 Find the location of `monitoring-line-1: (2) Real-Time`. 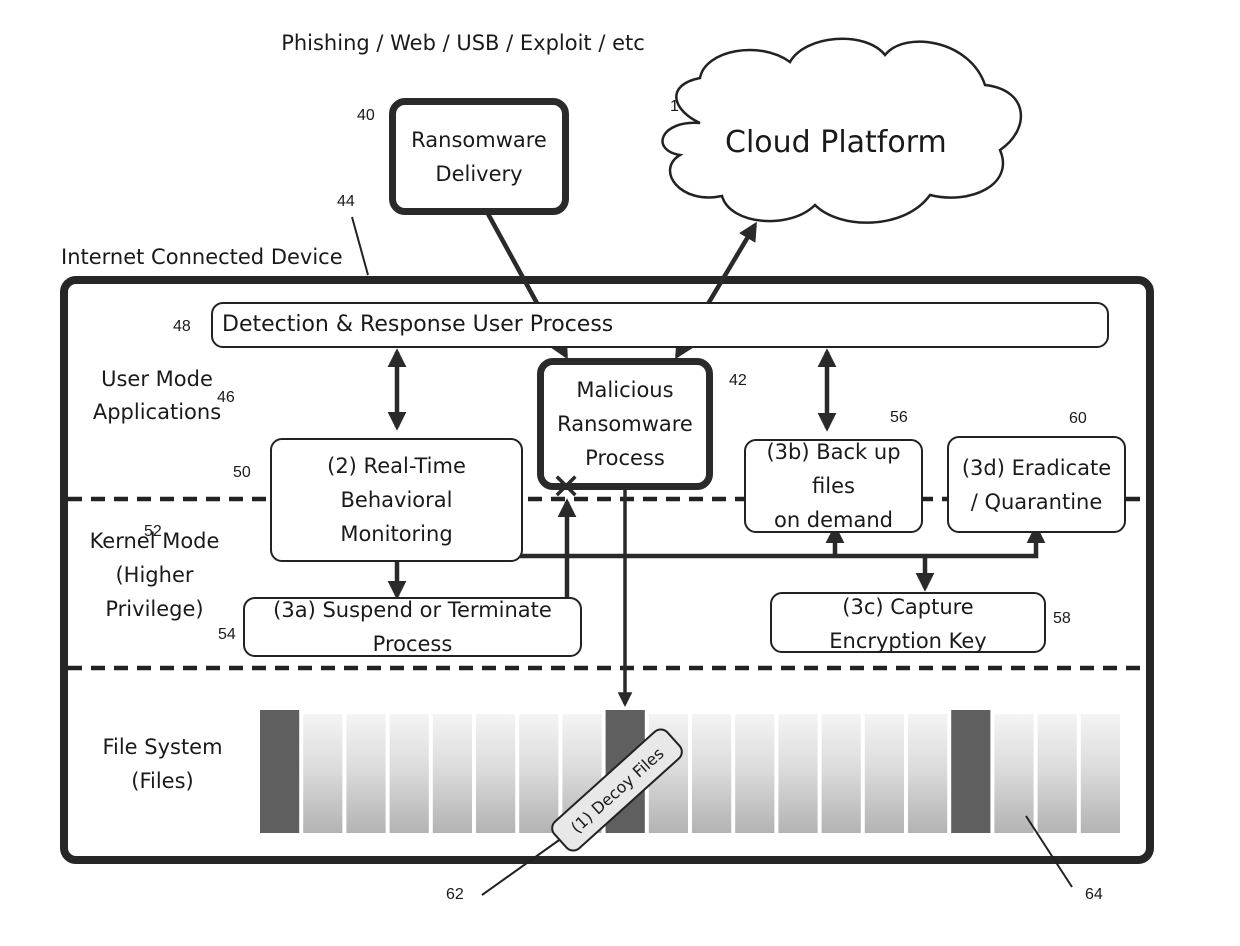

monitoring-line-1: (2) Real-Time is located at coordinates (396, 466).